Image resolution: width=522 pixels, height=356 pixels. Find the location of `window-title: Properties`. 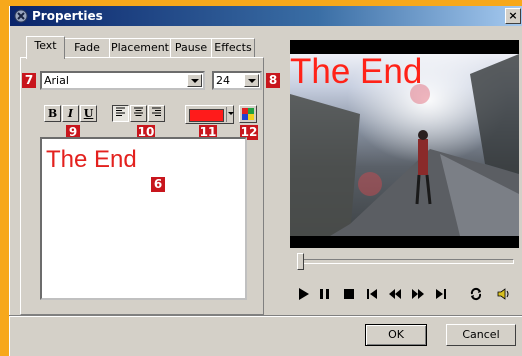

window-title: Properties is located at coordinates (67, 16).